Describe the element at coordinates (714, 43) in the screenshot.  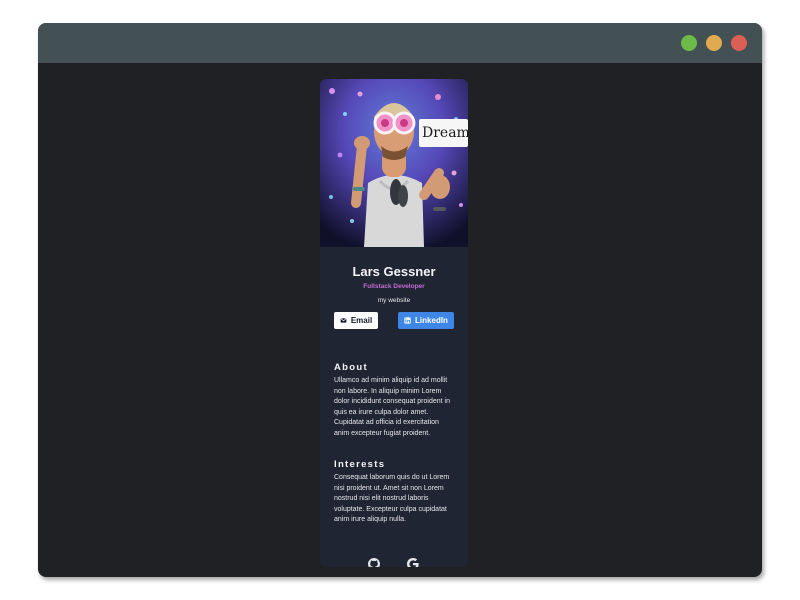
I see `window-yellow-control` at that location.